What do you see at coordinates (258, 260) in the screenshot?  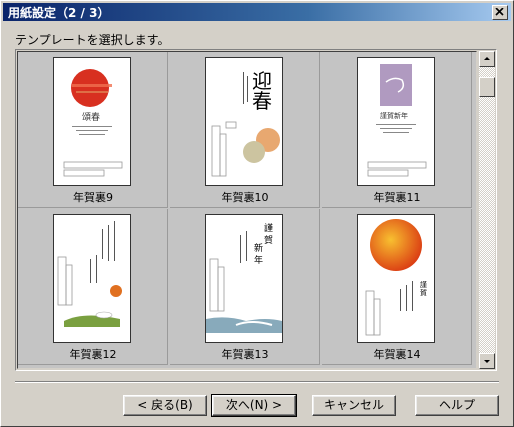 I see `svg-text: 年` at bounding box center [258, 260].